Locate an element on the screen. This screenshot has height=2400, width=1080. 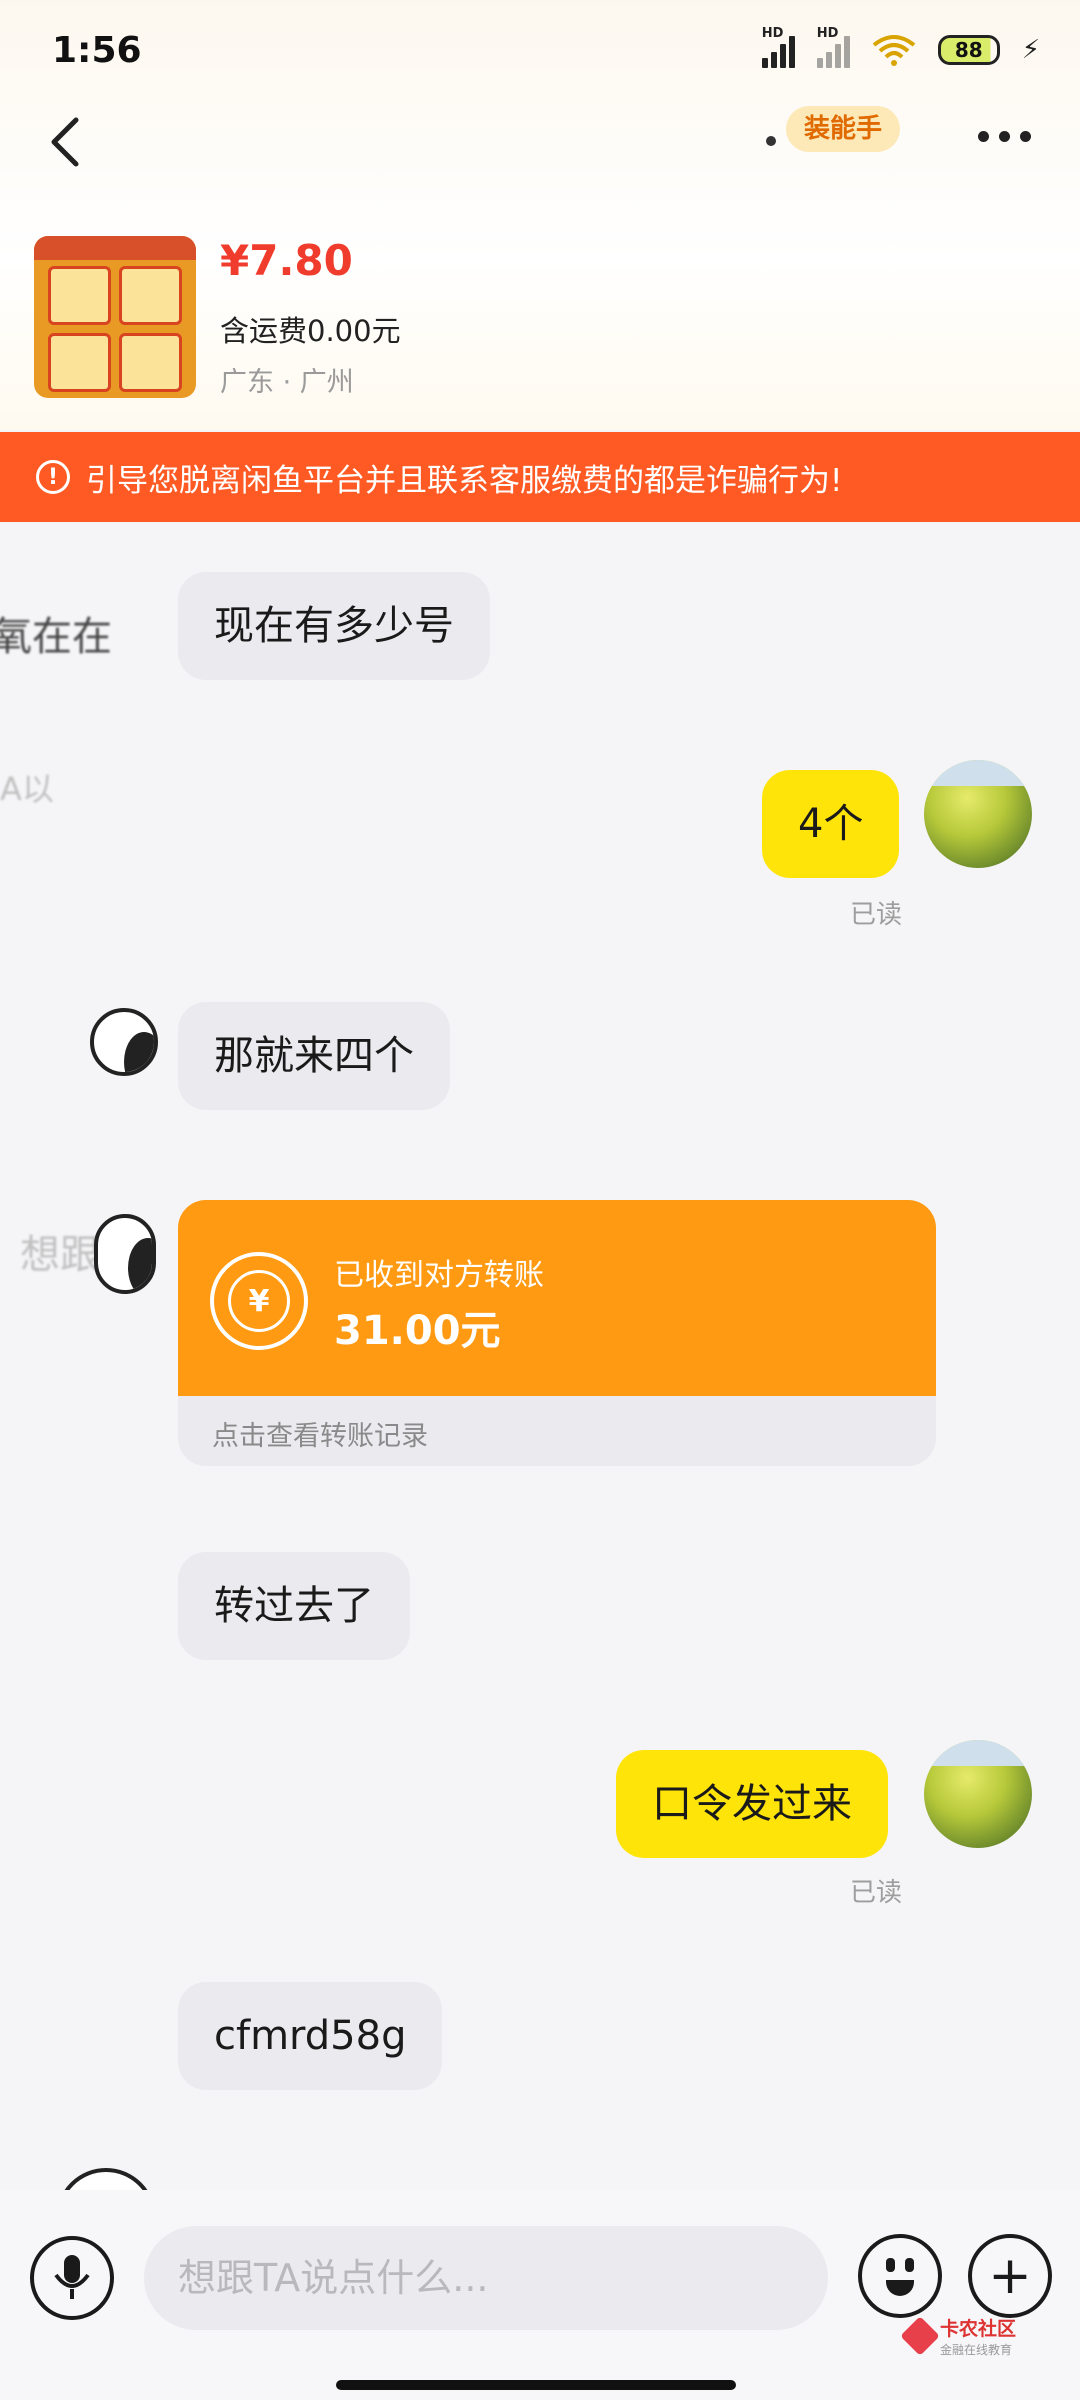
signal-2-icon: HD is located at coordinates (833, 47).